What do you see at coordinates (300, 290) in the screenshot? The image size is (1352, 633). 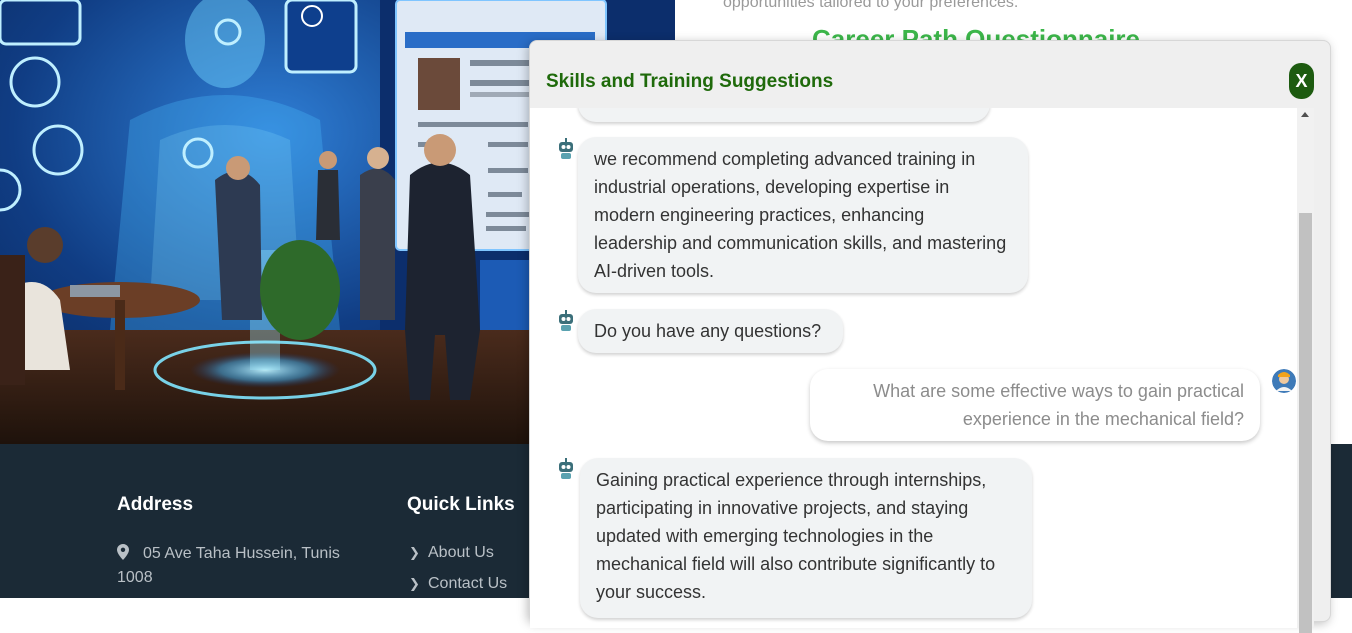 I see `plant` at bounding box center [300, 290].